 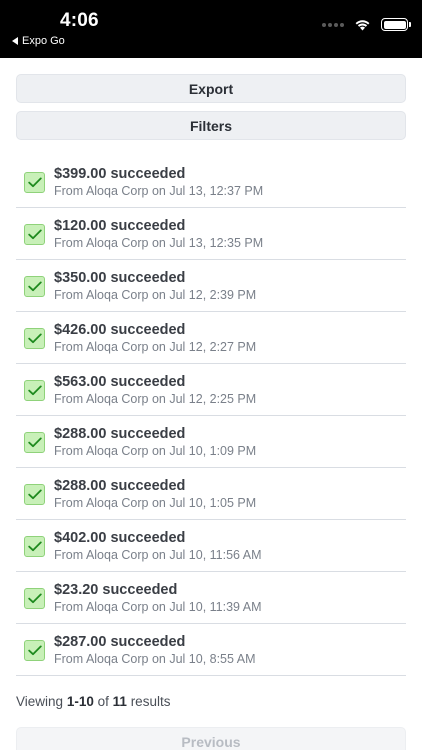 What do you see at coordinates (396, 24) in the screenshot?
I see `battery-icon` at bounding box center [396, 24].